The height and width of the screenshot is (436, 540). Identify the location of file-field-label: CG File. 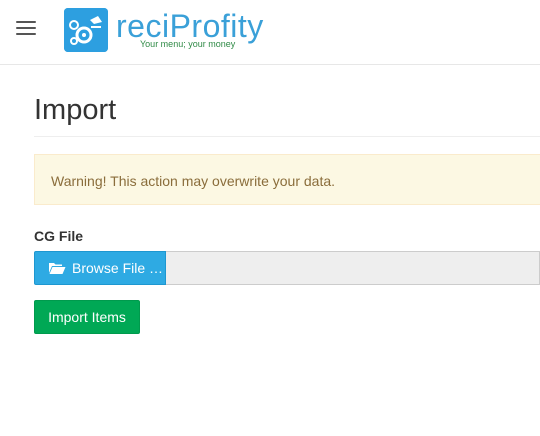
(59, 236).